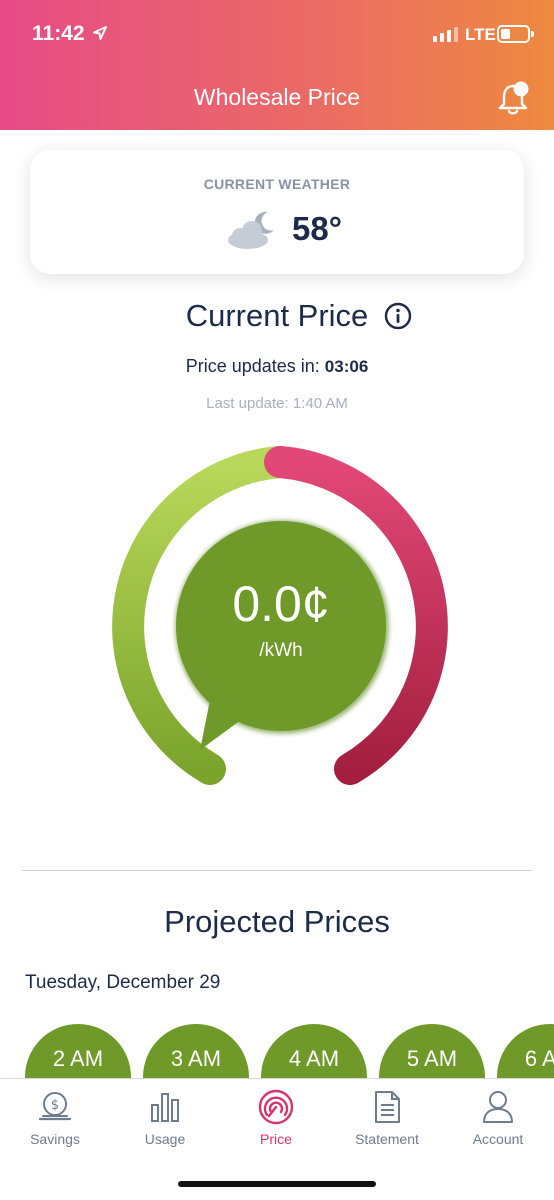  Describe the element at coordinates (525, 1052) in the screenshot. I see `hour-chip: 6 AM` at that location.